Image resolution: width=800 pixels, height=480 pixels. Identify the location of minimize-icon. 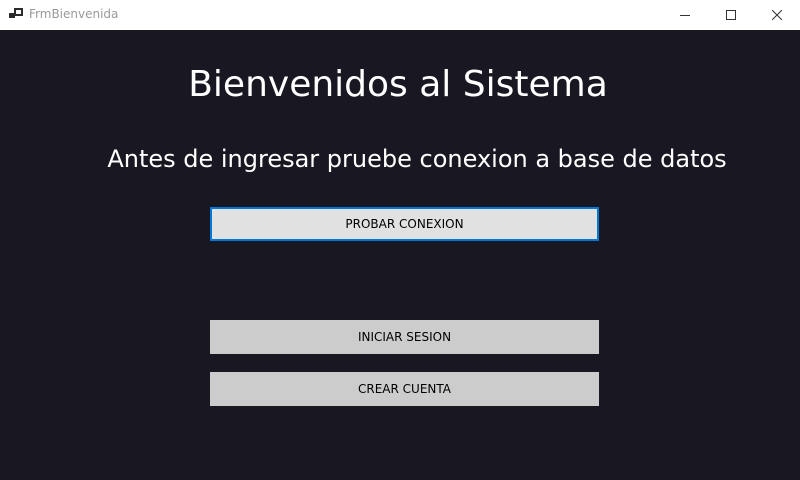
(685, 15).